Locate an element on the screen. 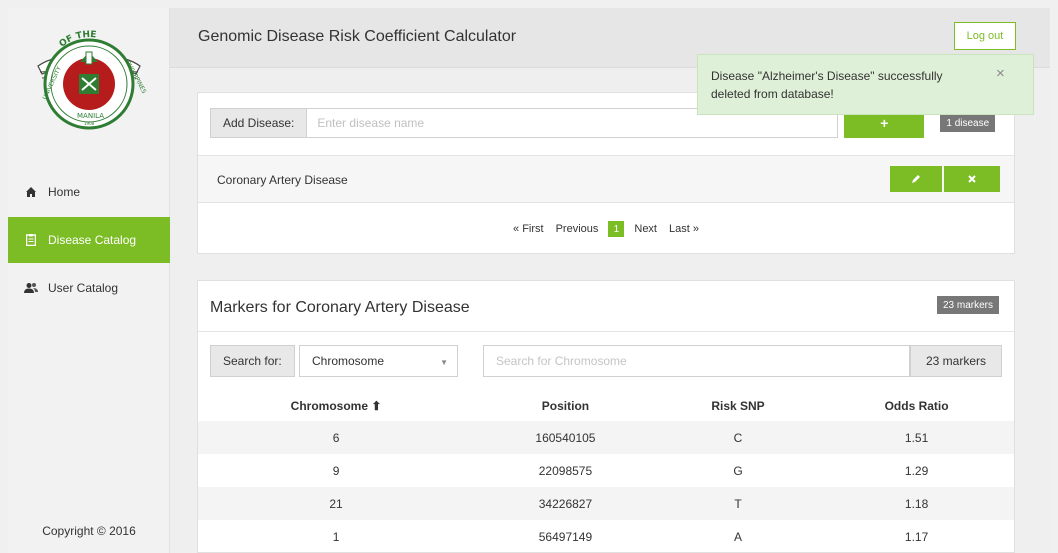 The image size is (1058, 553). table-row: 21 34226827 T 1.18 is located at coordinates (606, 503).